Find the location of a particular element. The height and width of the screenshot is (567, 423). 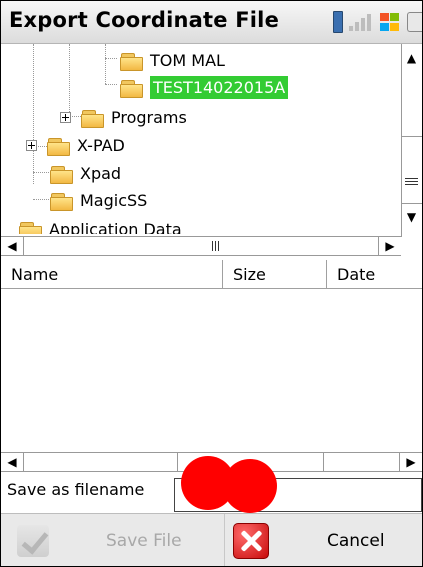

column-size: Size is located at coordinates (275, 274).